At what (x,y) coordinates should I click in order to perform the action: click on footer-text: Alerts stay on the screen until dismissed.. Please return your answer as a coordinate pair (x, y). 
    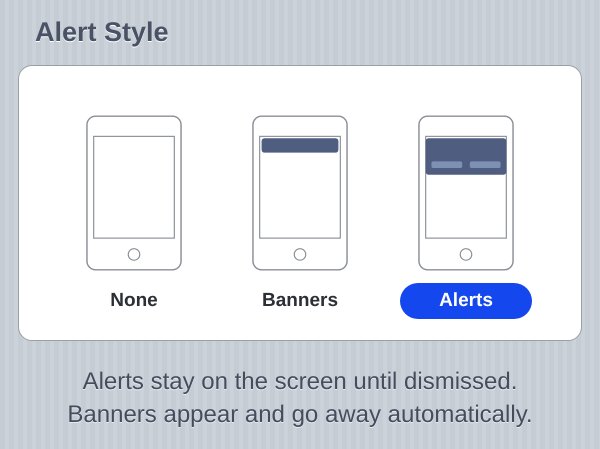
    Looking at the image, I should click on (300, 382).